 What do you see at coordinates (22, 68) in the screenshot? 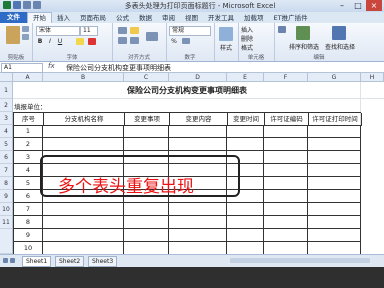
I see `name-box: A1` at bounding box center [22, 68].